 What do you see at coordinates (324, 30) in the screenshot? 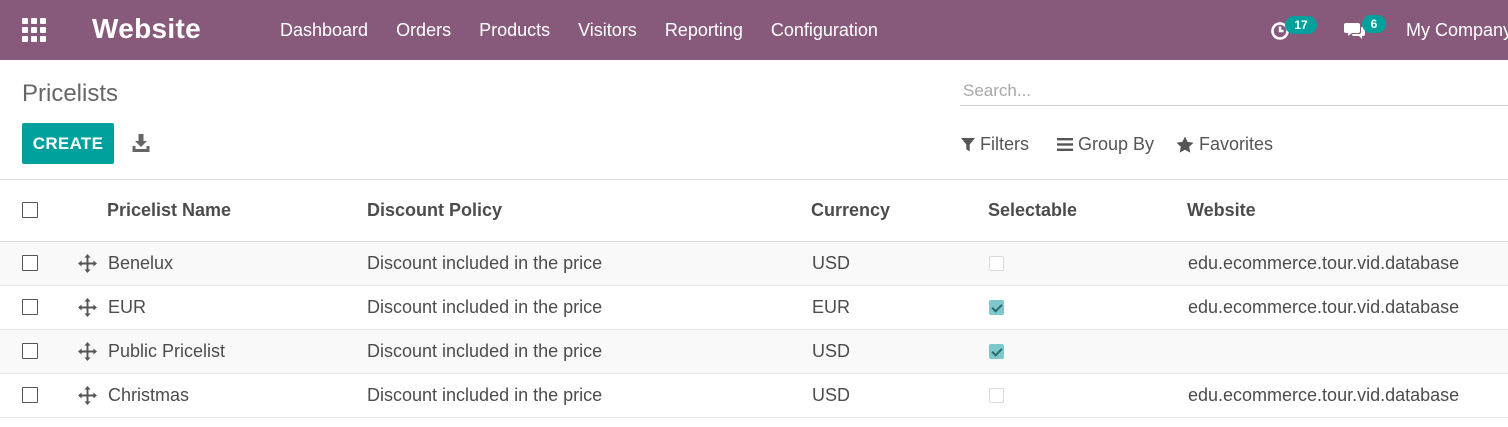
I see `menu-dashboard: Dashboard` at bounding box center [324, 30].